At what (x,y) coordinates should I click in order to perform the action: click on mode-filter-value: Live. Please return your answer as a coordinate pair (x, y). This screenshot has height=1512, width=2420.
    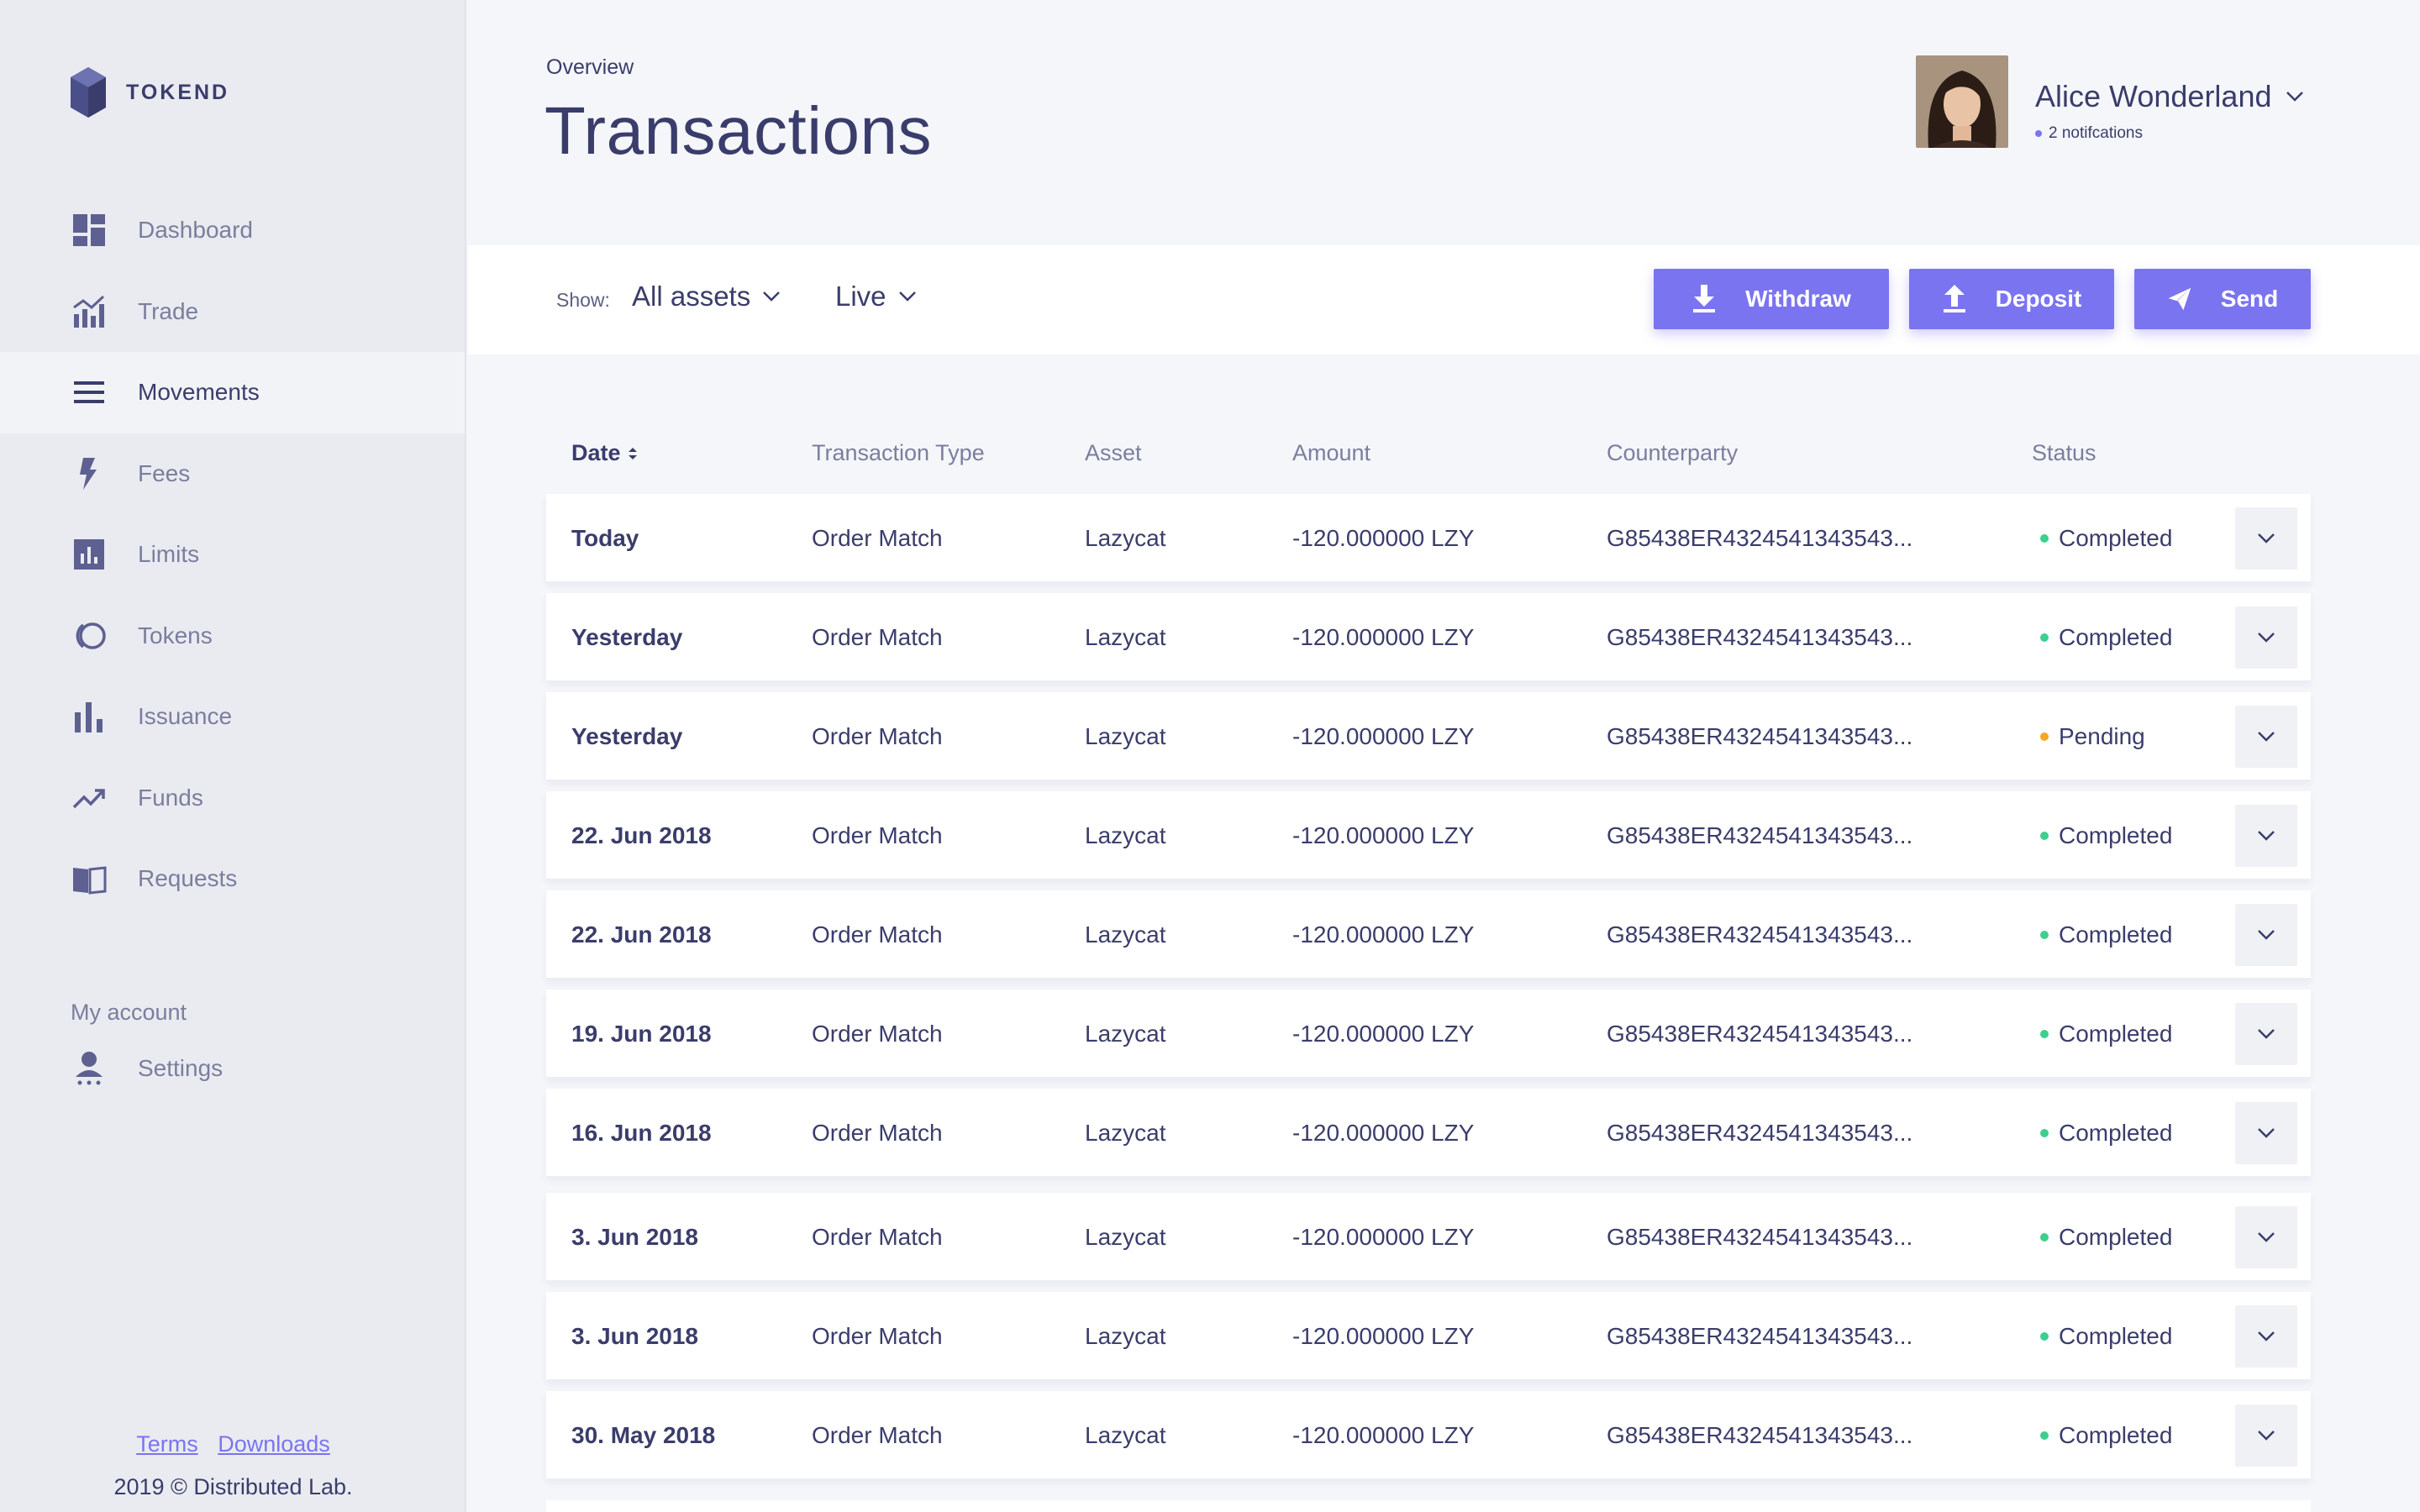
    Looking at the image, I should click on (861, 296).